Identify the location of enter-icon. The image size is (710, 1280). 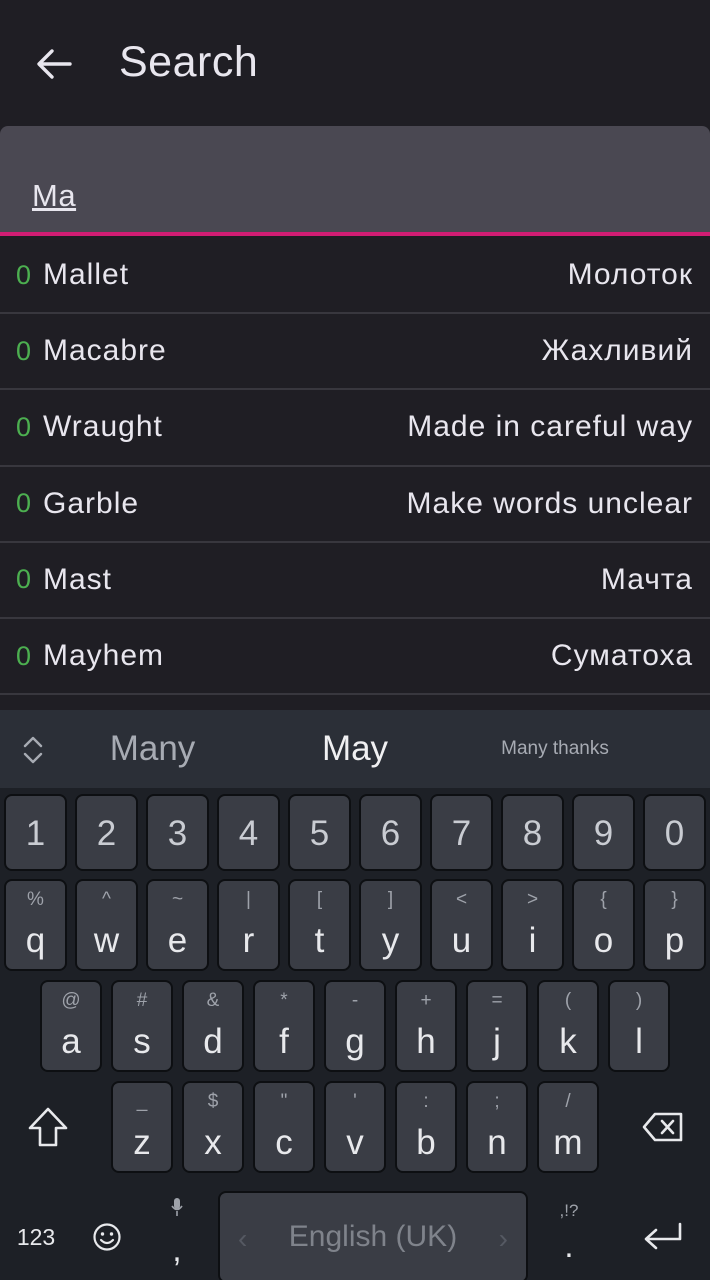
(663, 1236).